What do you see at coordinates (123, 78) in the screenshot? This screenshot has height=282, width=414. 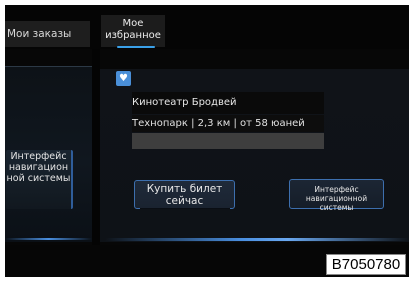 I see `heart-icon: ♥` at bounding box center [123, 78].